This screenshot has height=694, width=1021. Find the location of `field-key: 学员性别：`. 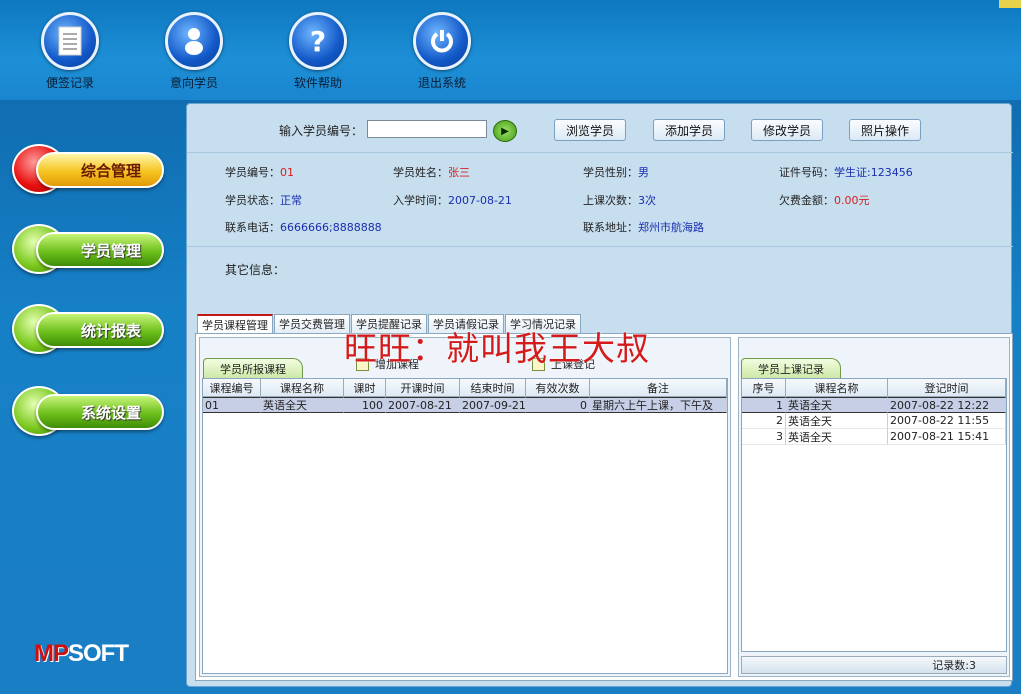

field-key: 学员性别： is located at coordinates (610, 172).